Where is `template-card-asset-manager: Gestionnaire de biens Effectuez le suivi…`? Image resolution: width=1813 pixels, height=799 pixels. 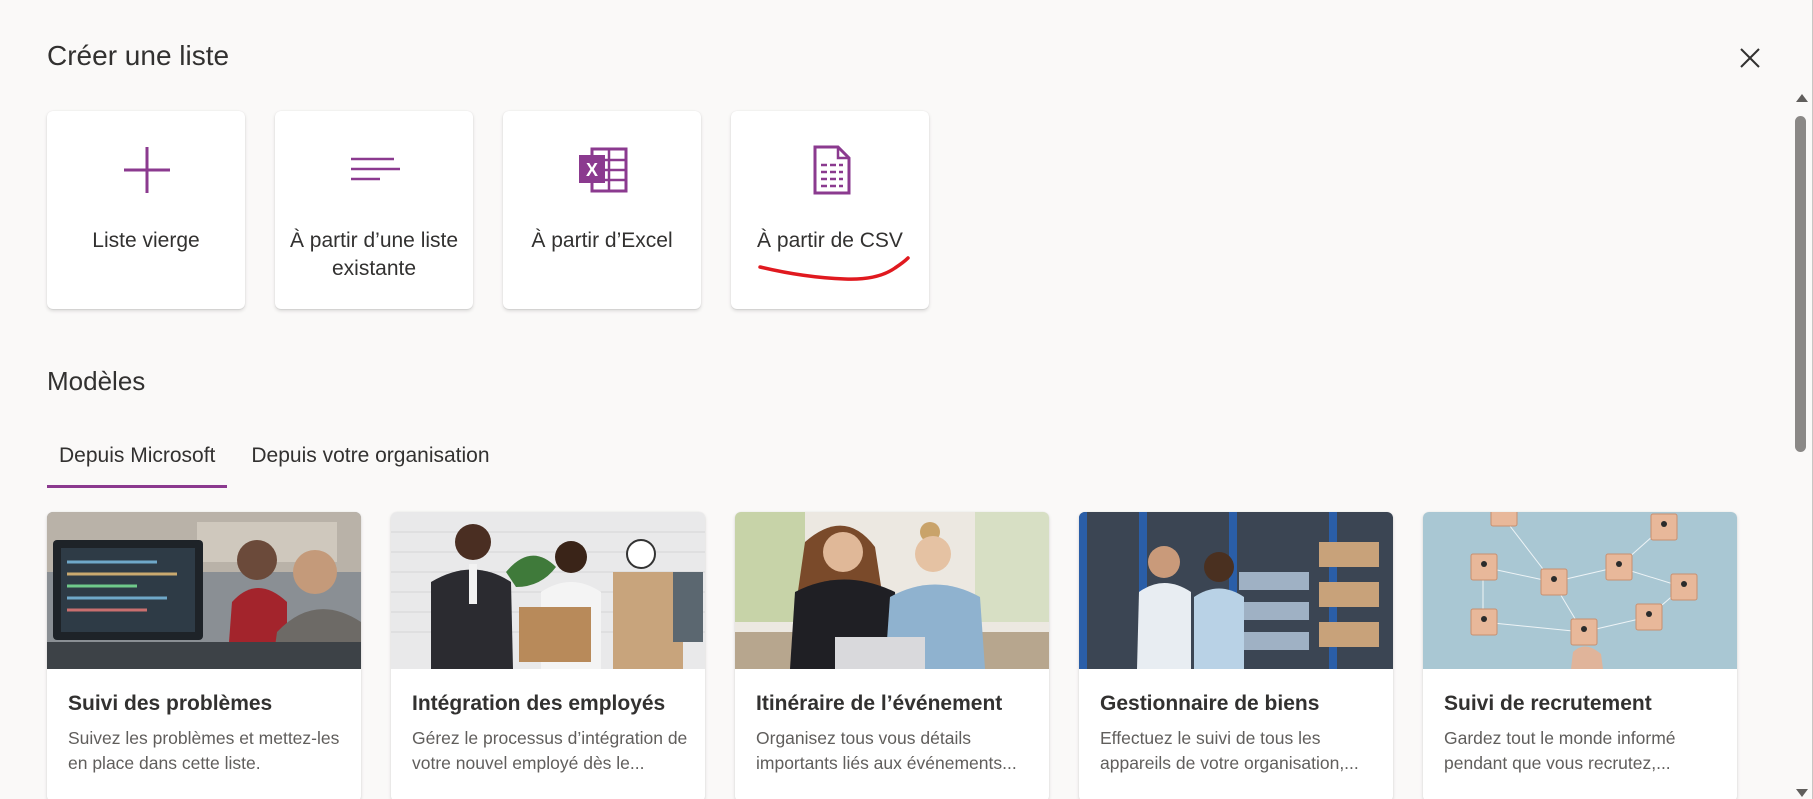 template-card-asset-manager: Gestionnaire de biens Effectuez le suivi… is located at coordinates (1236, 655).